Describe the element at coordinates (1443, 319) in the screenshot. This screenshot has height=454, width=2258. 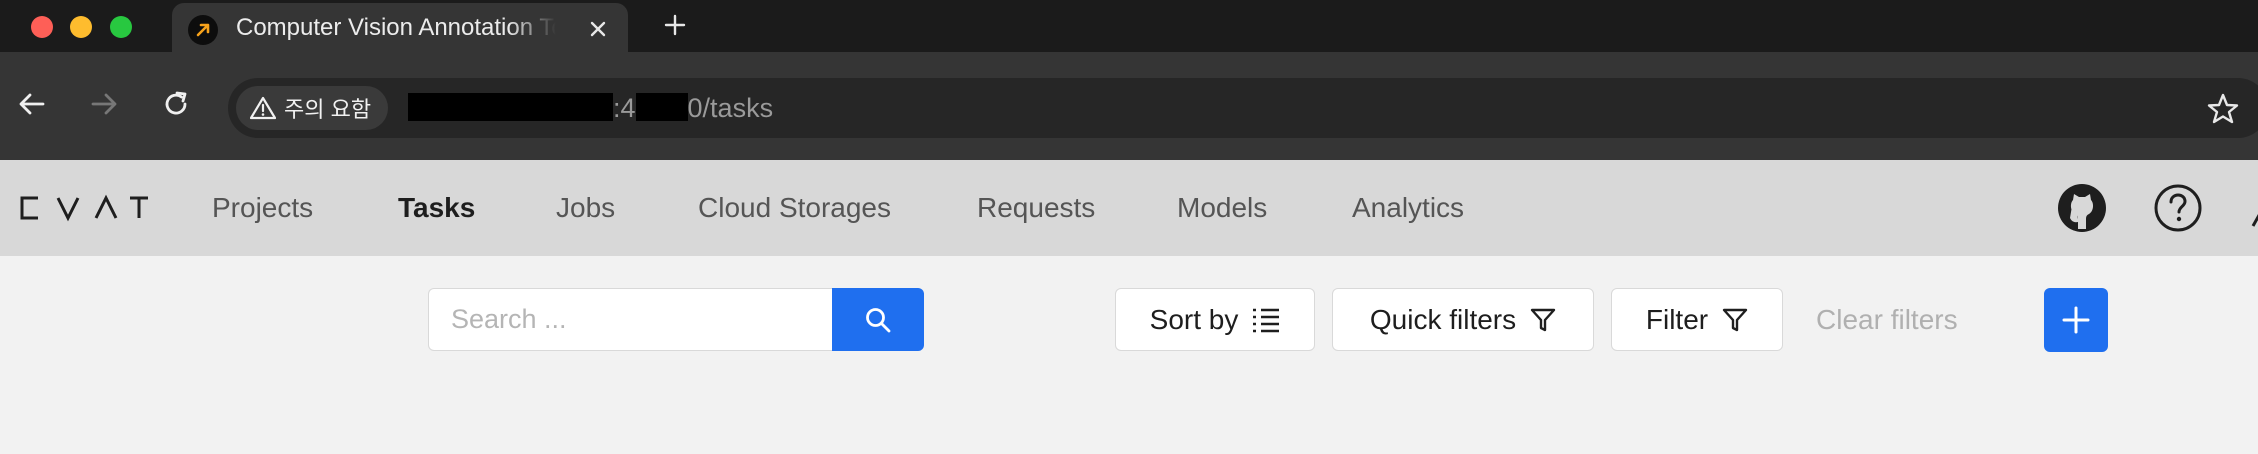
I see `quick-filters-label: Quick filters` at that location.